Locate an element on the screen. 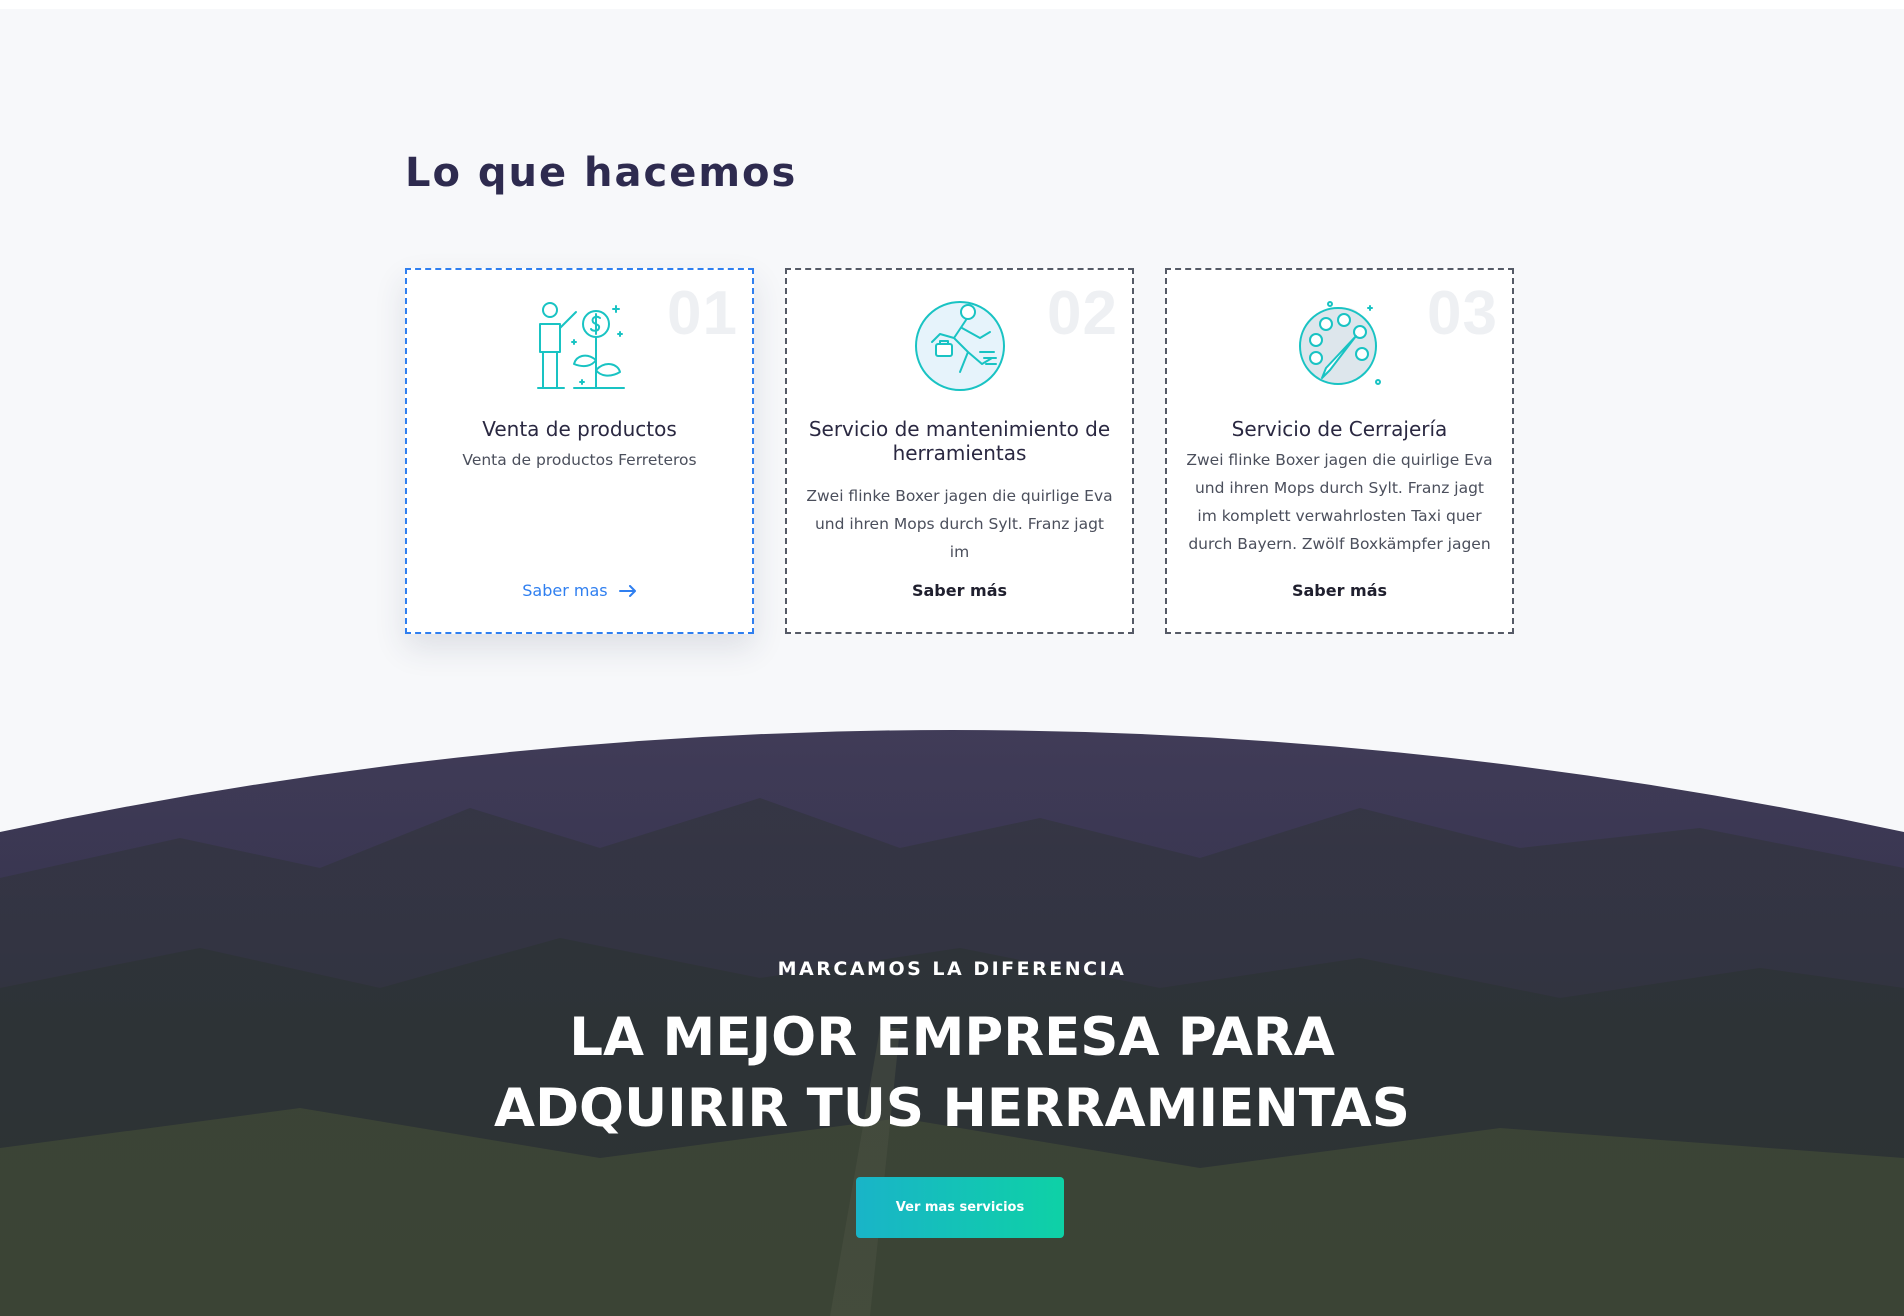 The width and height of the screenshot is (1904, 1316). card-title: Venta de productos is located at coordinates (579, 429).